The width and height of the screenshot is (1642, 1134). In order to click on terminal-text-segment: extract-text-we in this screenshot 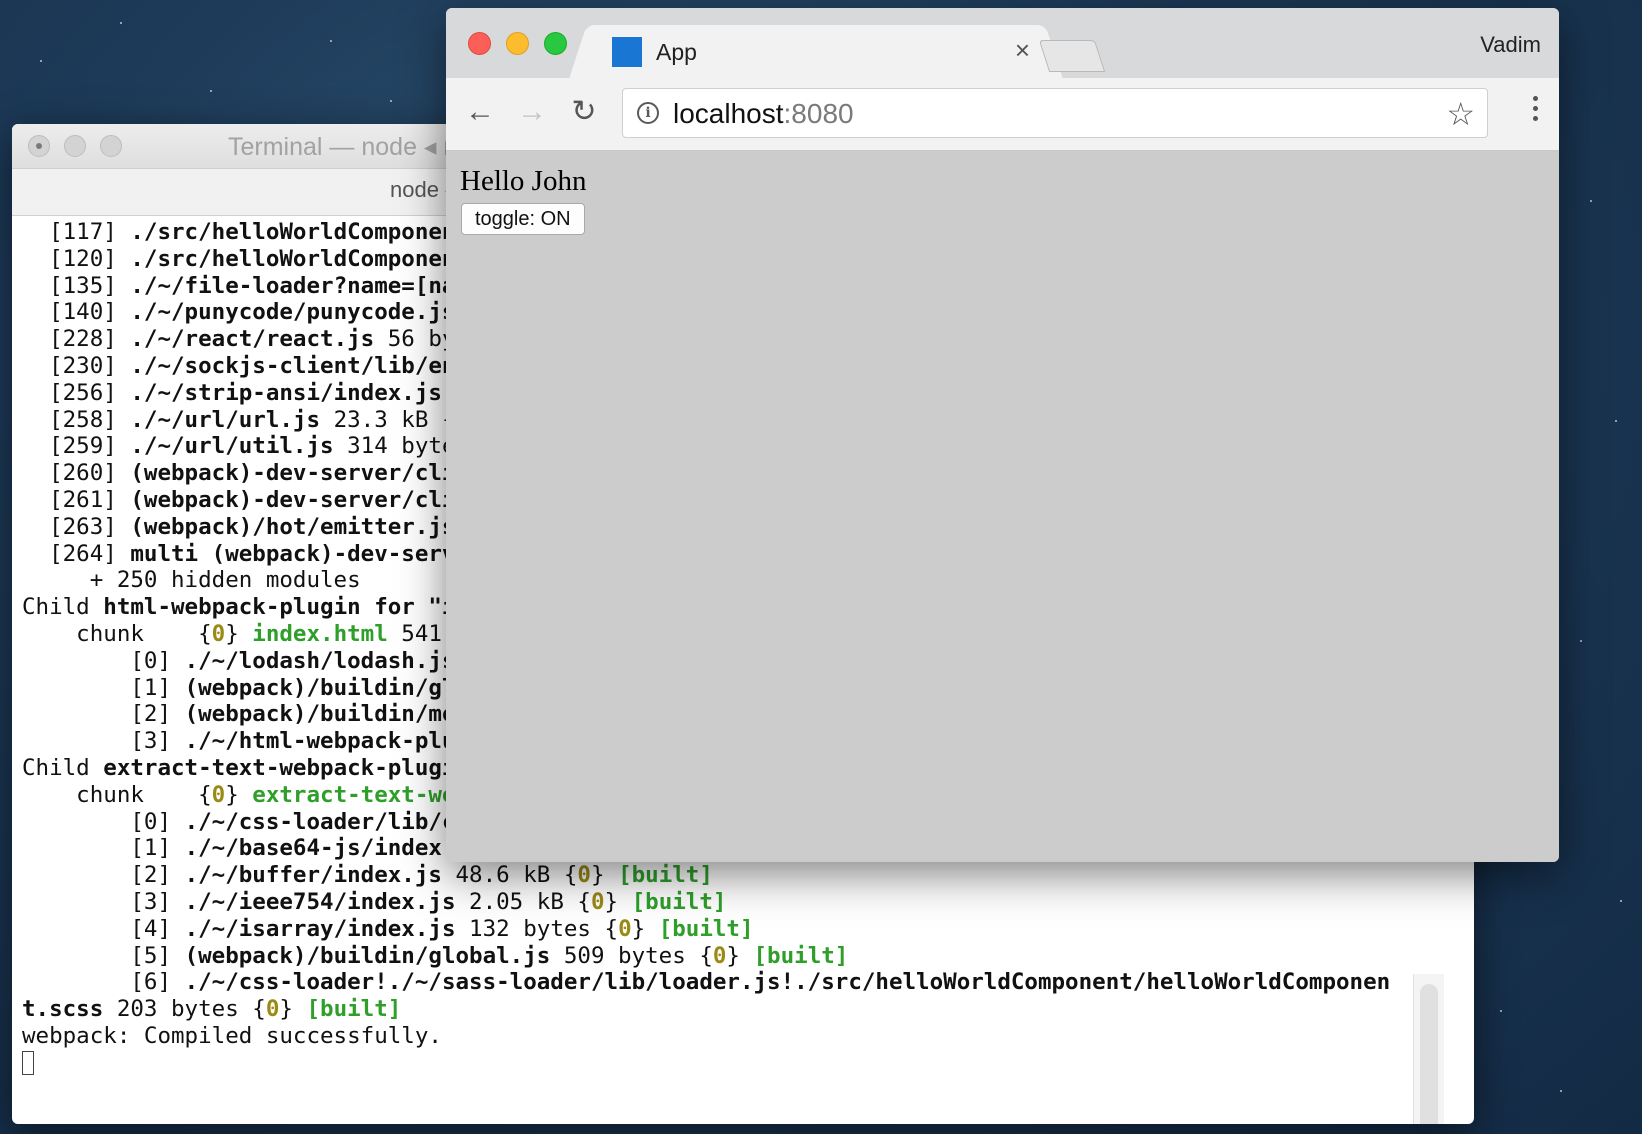, I will do `click(354, 794)`.